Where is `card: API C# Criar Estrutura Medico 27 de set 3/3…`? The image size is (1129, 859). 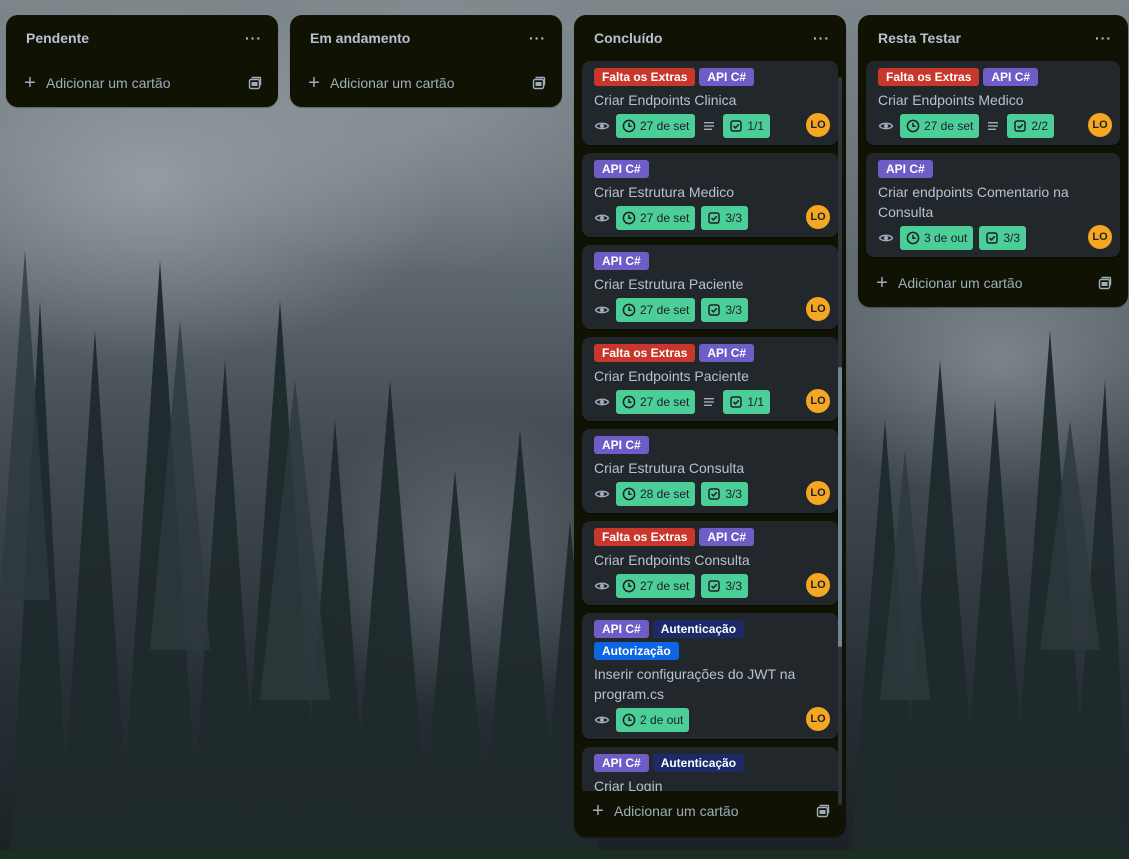 card: API C# Criar Estrutura Medico 27 de set 3/3… is located at coordinates (710, 195).